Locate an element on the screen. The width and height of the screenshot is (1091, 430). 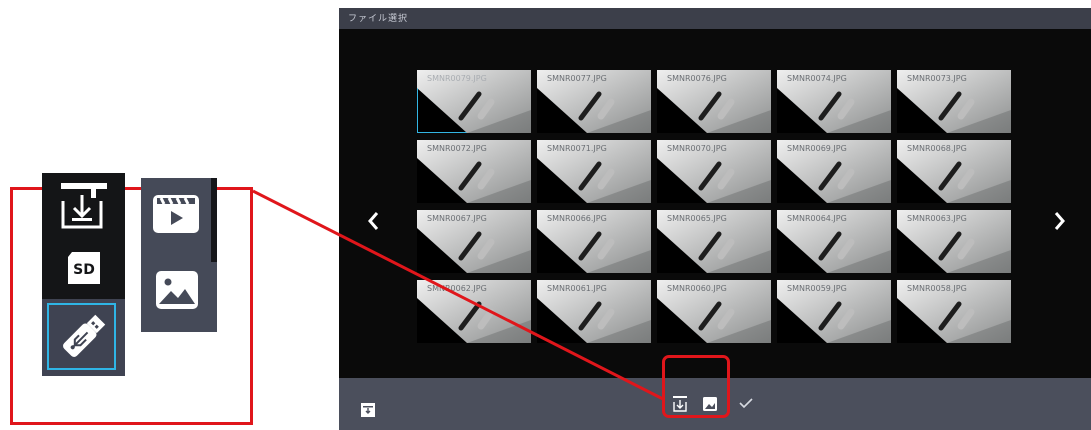
file-name: SMNR0072.JPG is located at coordinates (457, 148).